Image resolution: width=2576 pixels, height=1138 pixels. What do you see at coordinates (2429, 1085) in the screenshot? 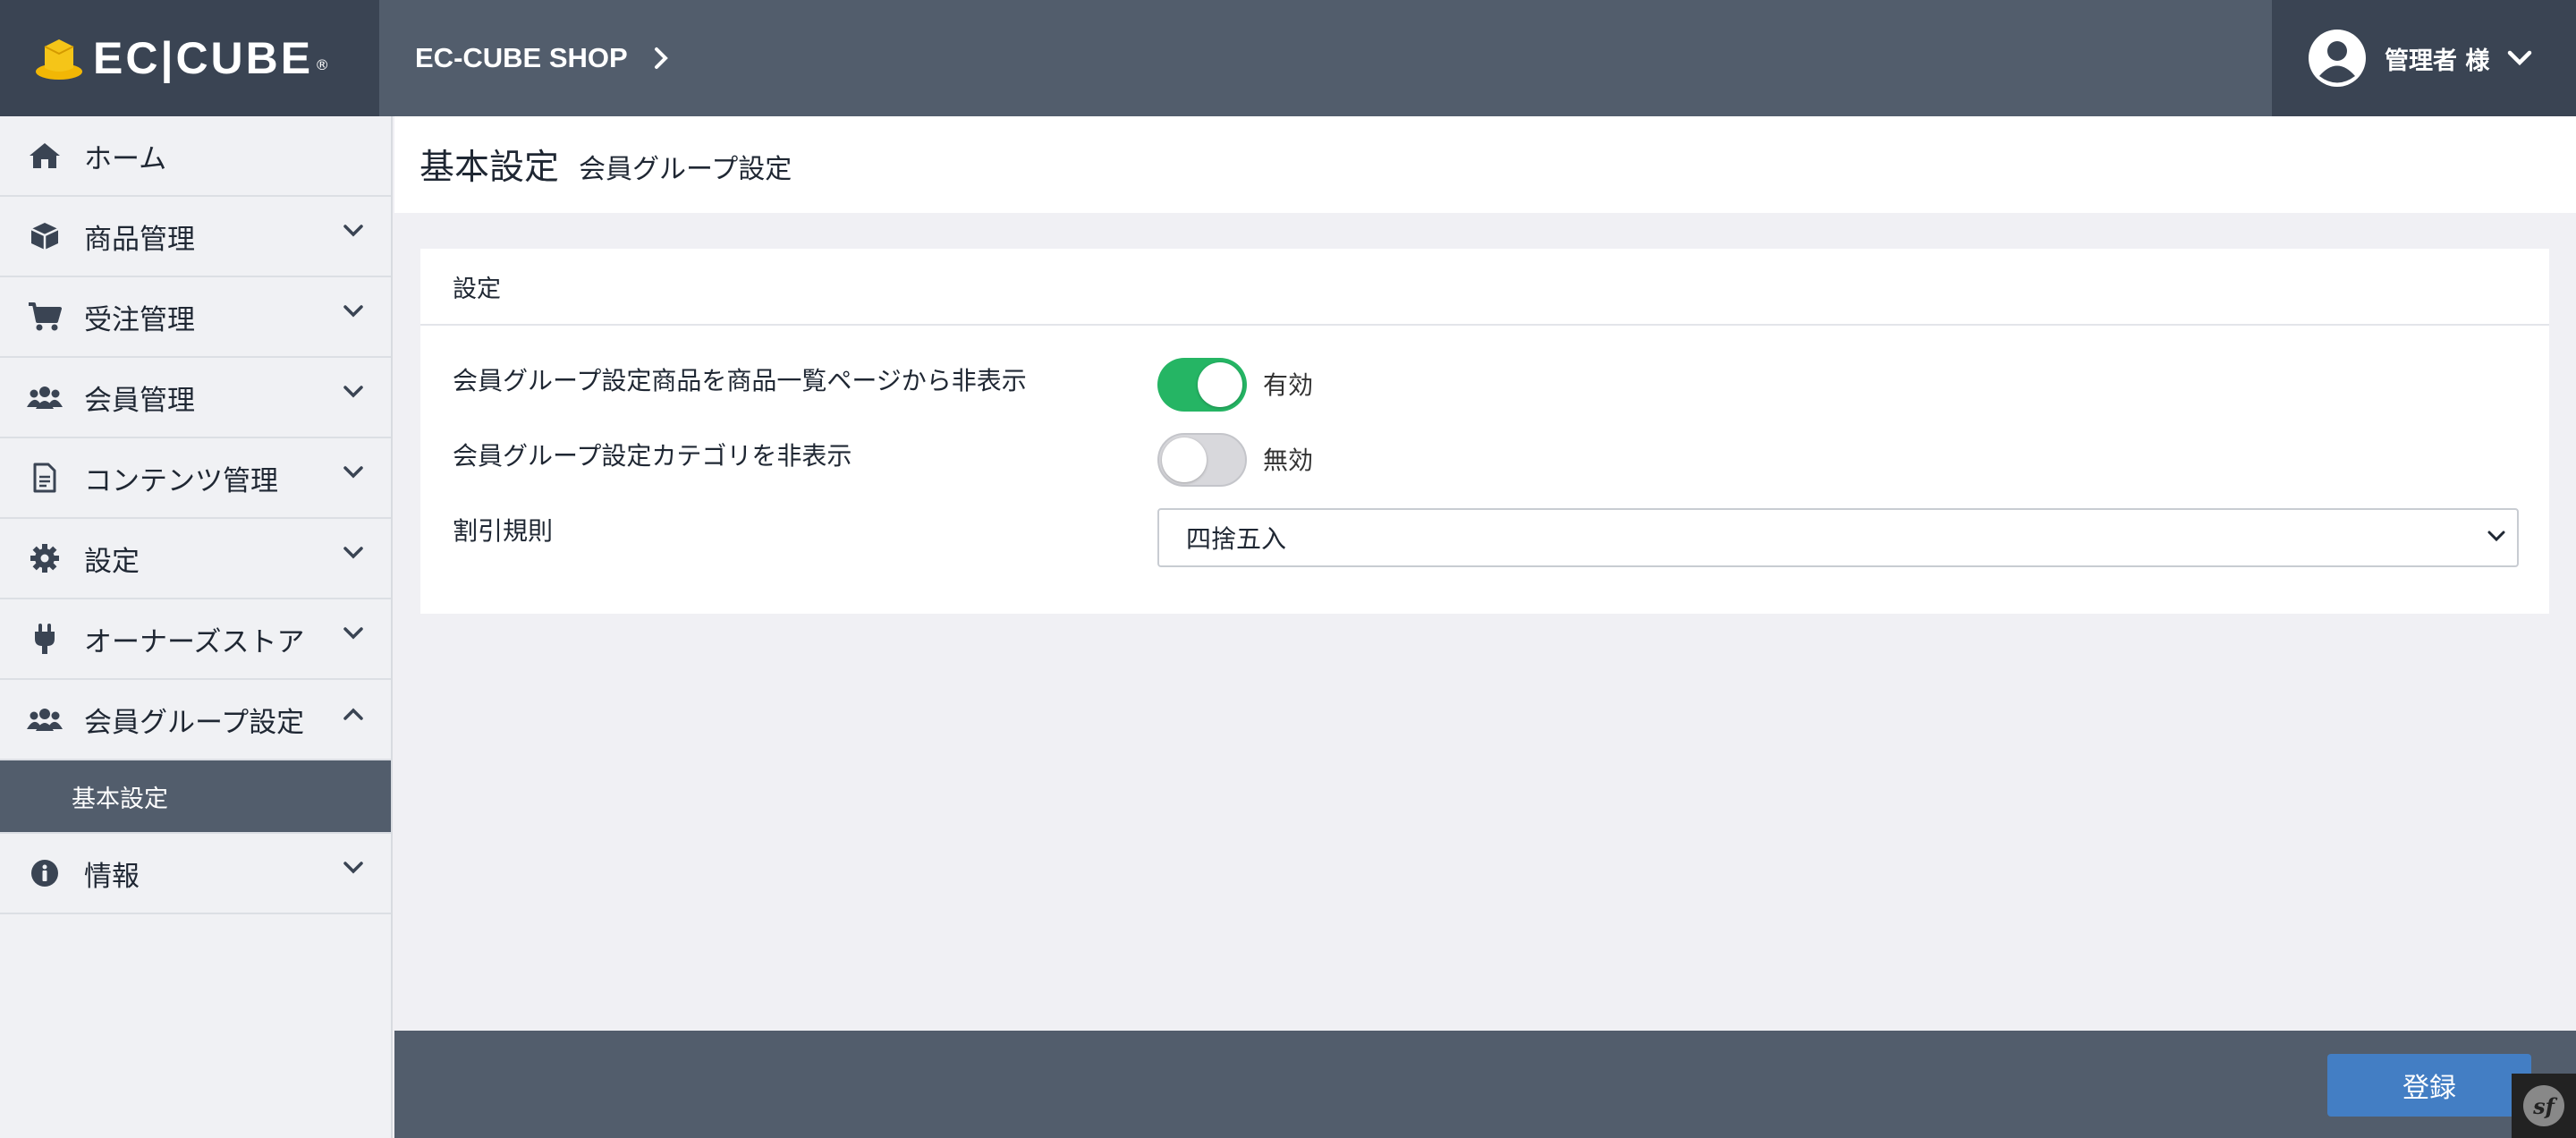
I see `save-button: 登録` at bounding box center [2429, 1085].